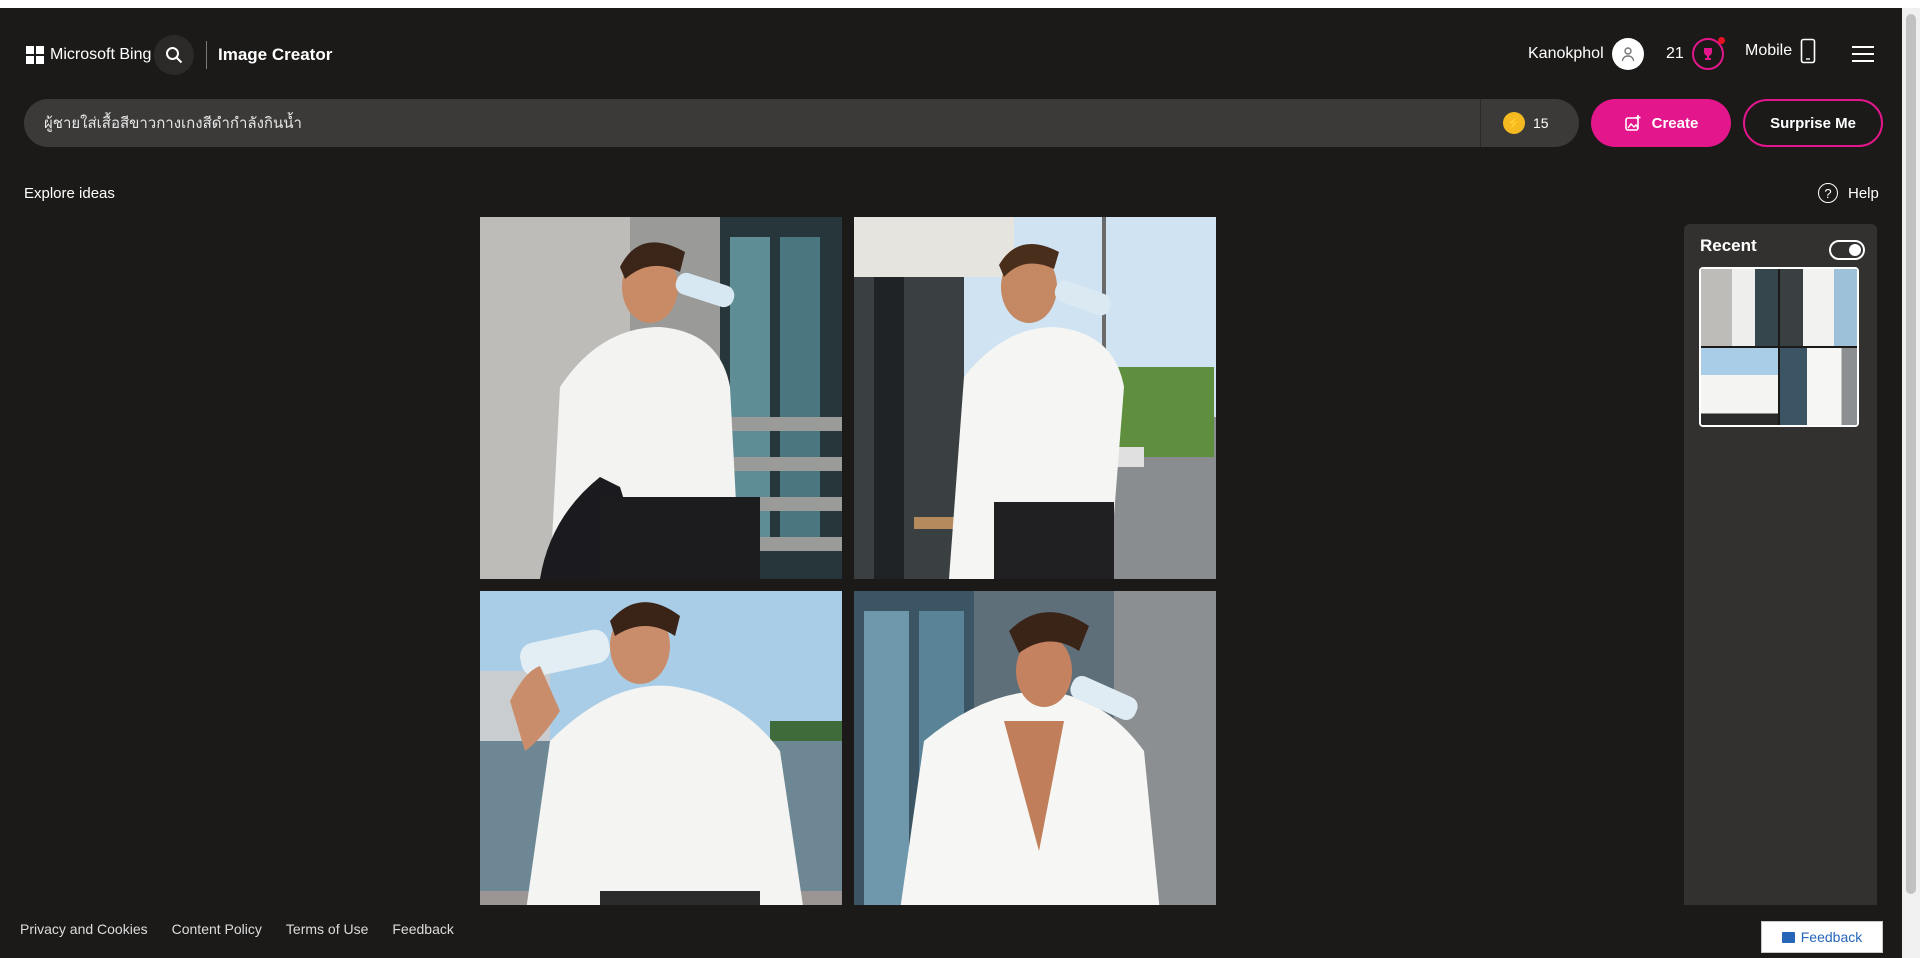  Describe the element at coordinates (1863, 54) in the screenshot. I see `hamburger-menu-icon` at that location.